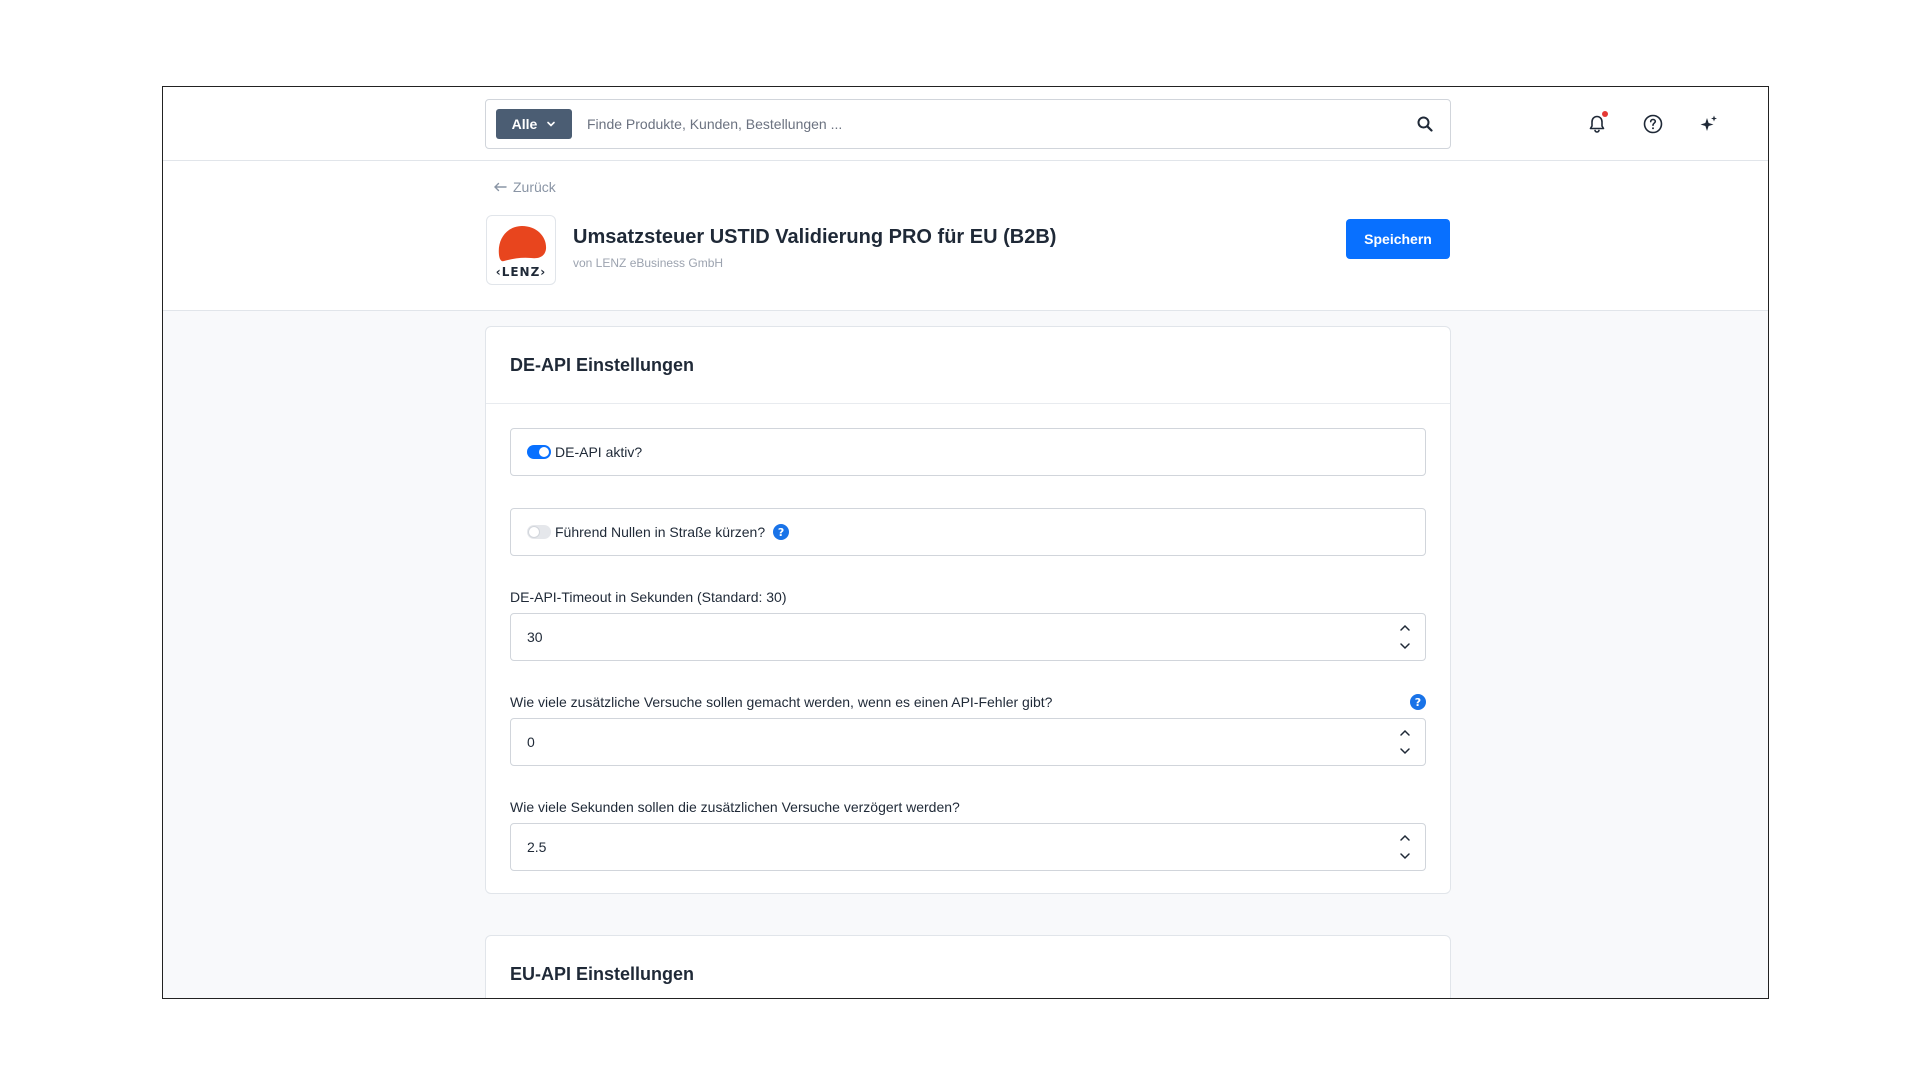 This screenshot has width=1920, height=1080. I want to click on sparkles-icon, so click(1708, 123).